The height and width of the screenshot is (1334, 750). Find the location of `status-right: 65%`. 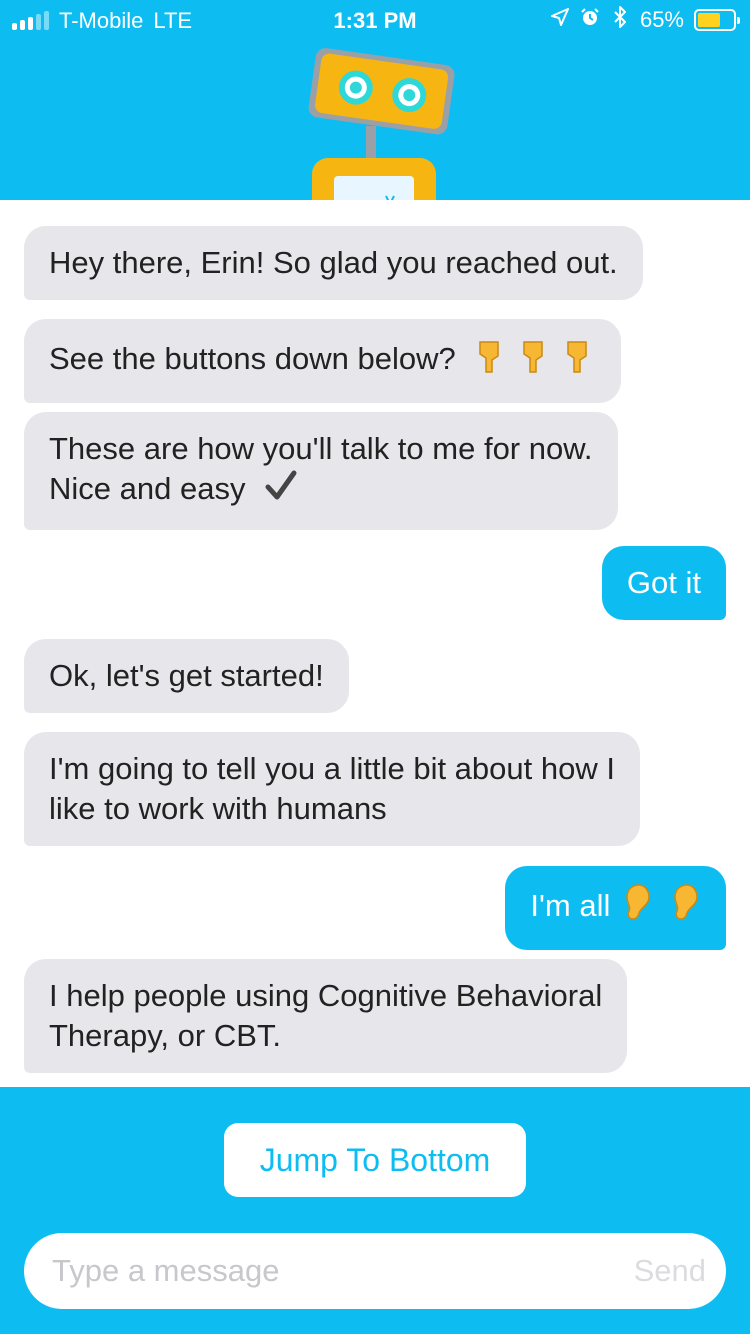

status-right: 65% is located at coordinates (645, 20).